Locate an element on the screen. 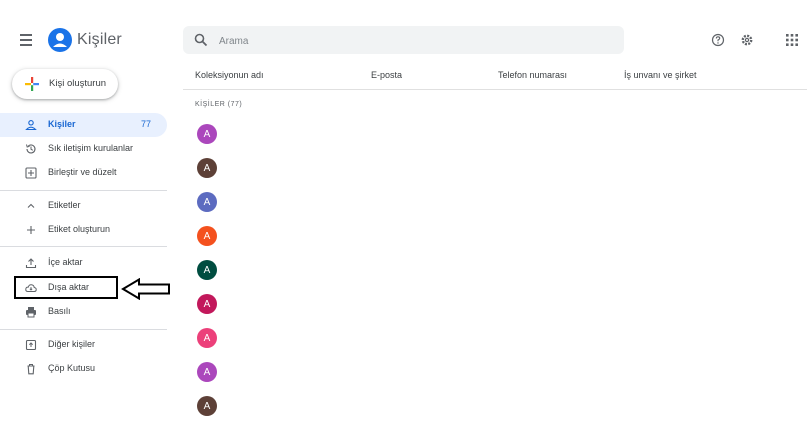  sidebar-item-import: İçe aktar is located at coordinates (83, 263).